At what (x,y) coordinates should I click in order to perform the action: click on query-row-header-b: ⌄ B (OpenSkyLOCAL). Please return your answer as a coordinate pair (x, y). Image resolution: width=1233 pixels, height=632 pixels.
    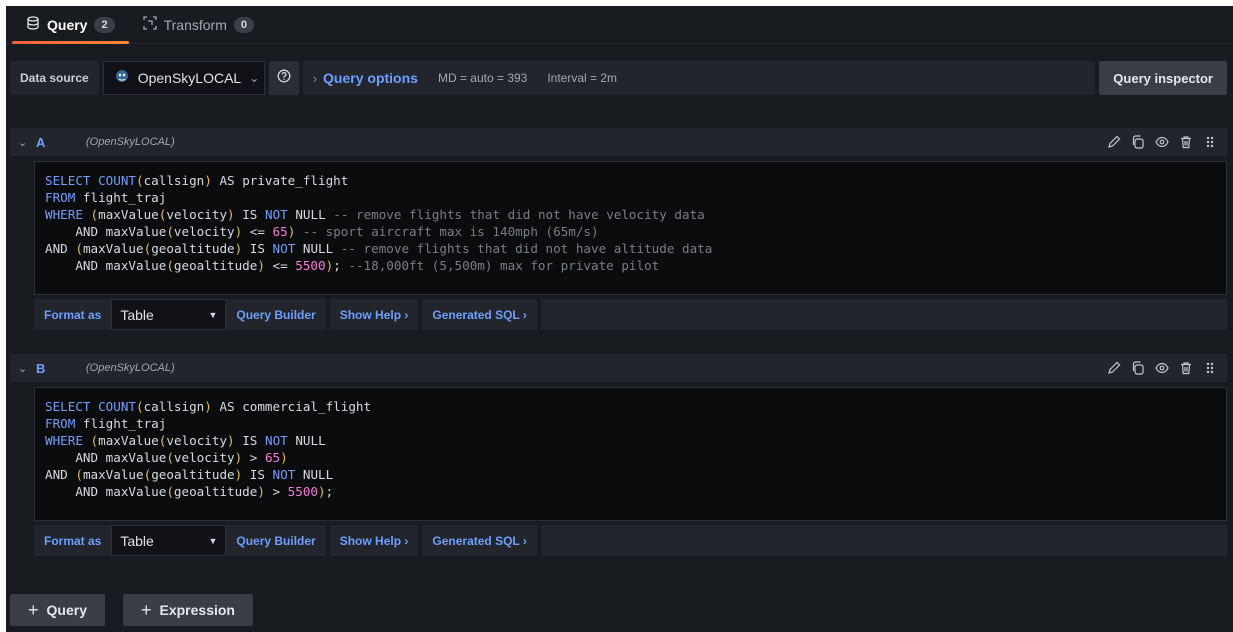
    Looking at the image, I should click on (618, 368).